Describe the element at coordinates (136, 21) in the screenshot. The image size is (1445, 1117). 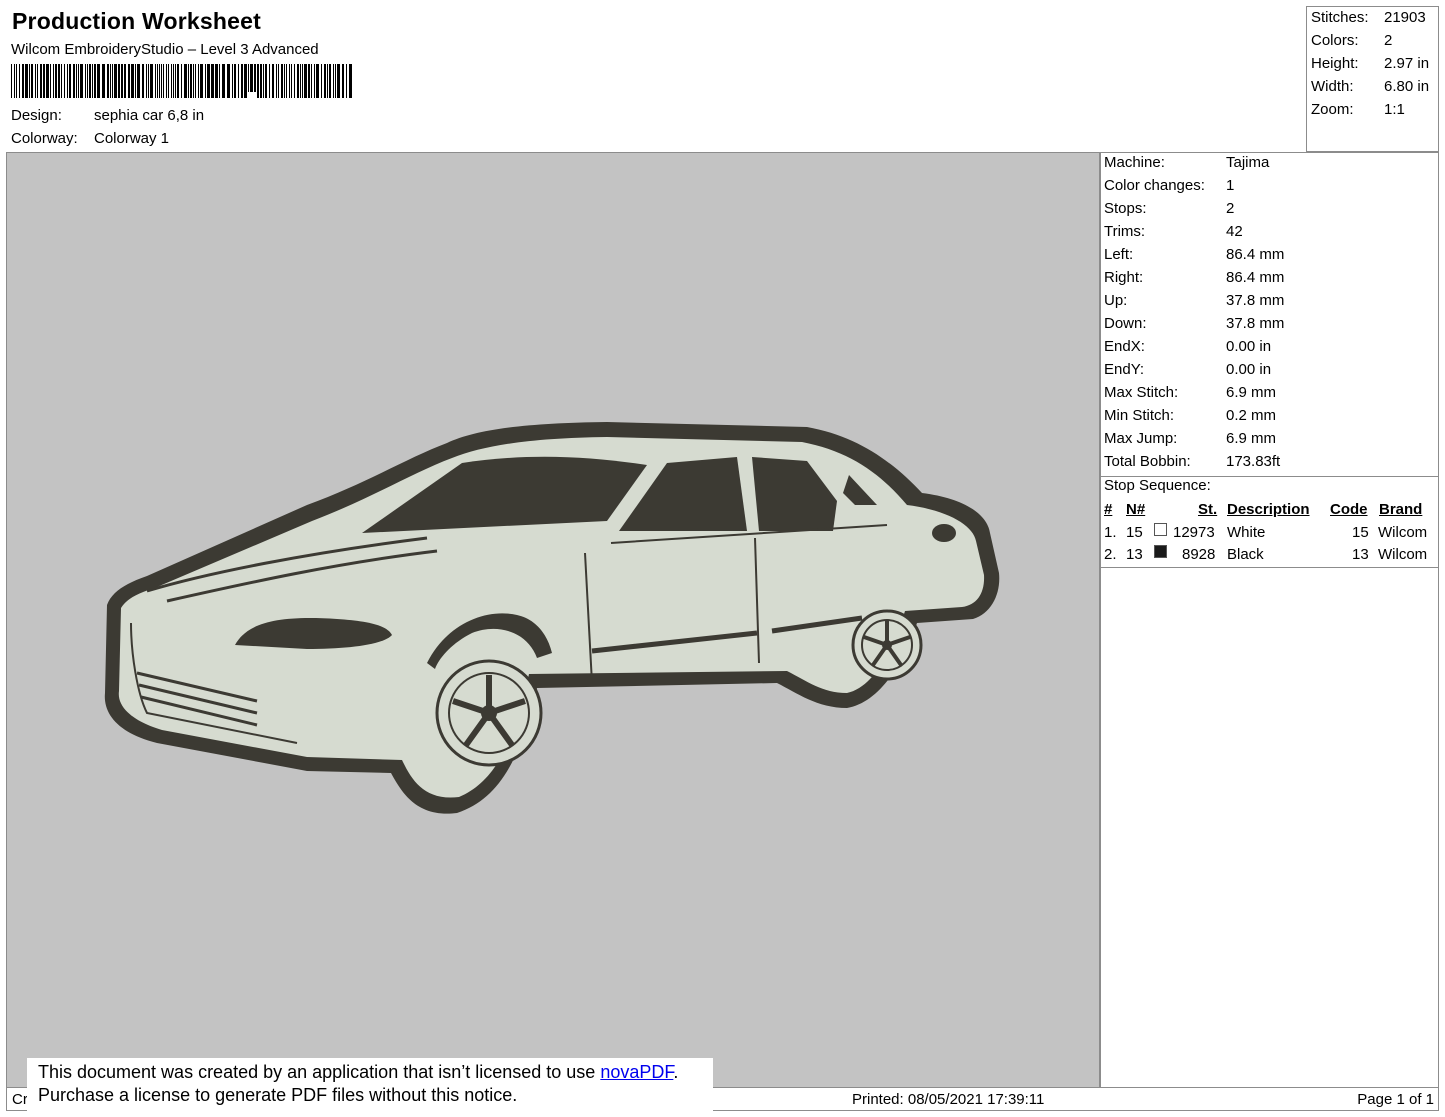
I see `worksheet-title: Production Worksheet` at that location.